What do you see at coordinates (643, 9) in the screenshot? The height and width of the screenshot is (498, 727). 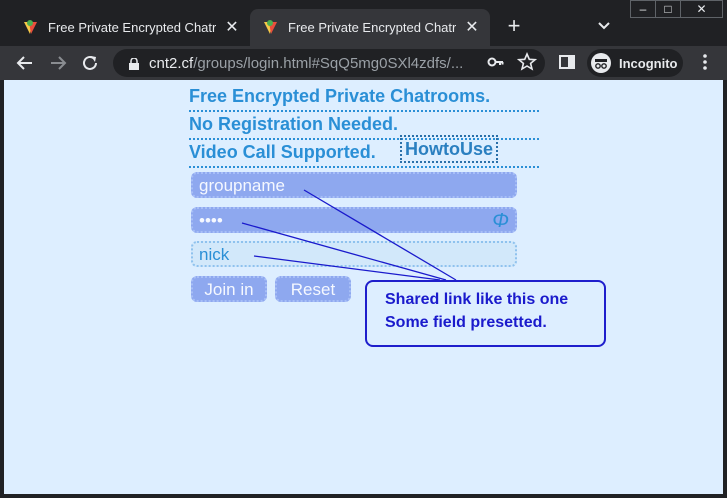 I see `minimize-button: –` at bounding box center [643, 9].